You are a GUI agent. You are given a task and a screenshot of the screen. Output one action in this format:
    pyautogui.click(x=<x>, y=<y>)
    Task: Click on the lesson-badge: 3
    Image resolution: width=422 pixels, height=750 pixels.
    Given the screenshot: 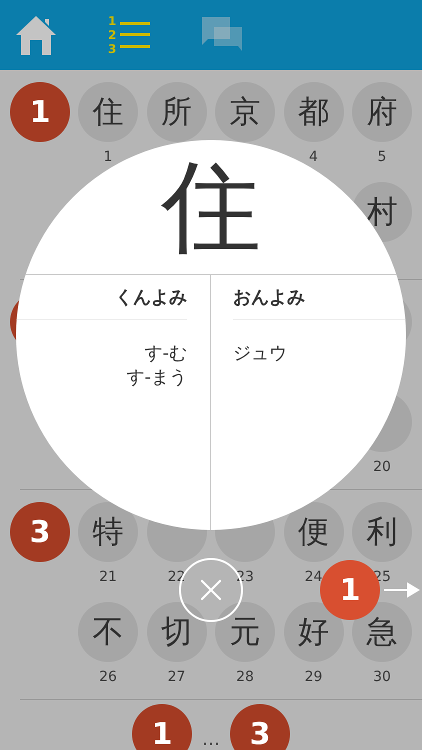 What is the action you would take?
    pyautogui.click(x=40, y=532)
    